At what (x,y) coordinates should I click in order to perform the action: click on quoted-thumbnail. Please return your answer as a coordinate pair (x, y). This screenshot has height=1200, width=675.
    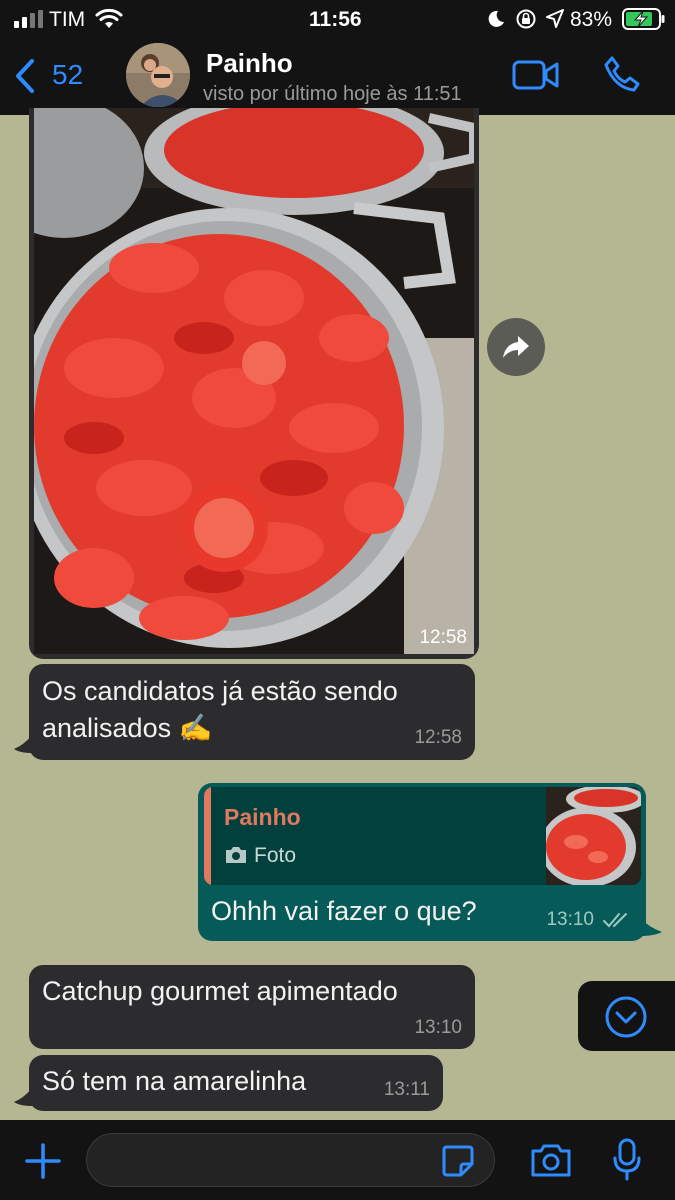
    Looking at the image, I should click on (593, 836).